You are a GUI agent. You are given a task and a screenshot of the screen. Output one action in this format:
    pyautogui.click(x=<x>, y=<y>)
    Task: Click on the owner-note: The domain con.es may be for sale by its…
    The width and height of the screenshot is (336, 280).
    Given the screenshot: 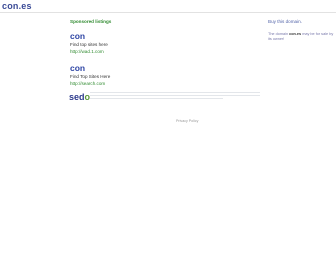 What is the action you would take?
    pyautogui.click(x=301, y=37)
    